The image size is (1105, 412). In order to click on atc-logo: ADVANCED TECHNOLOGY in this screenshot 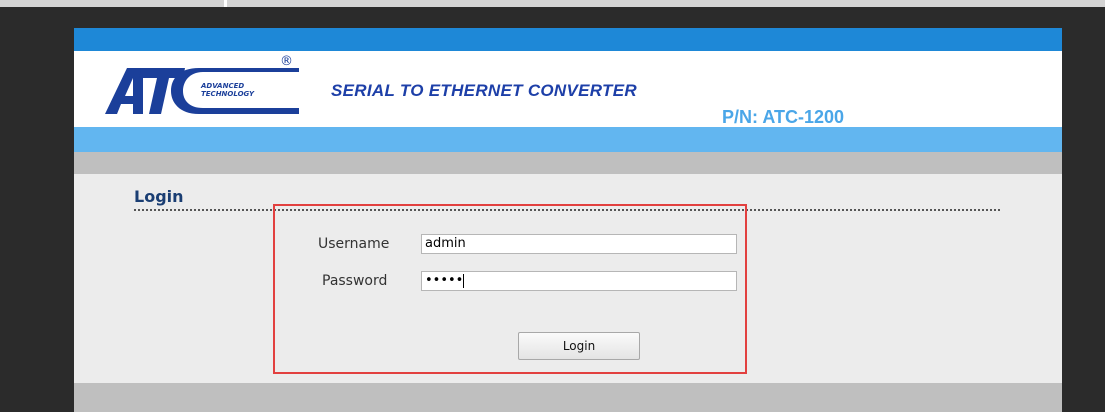, I will do `click(203, 88)`.